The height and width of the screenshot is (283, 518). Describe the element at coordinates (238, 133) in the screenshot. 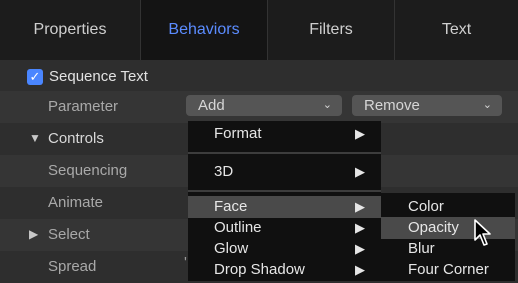

I see `menu-item-label: Format` at that location.